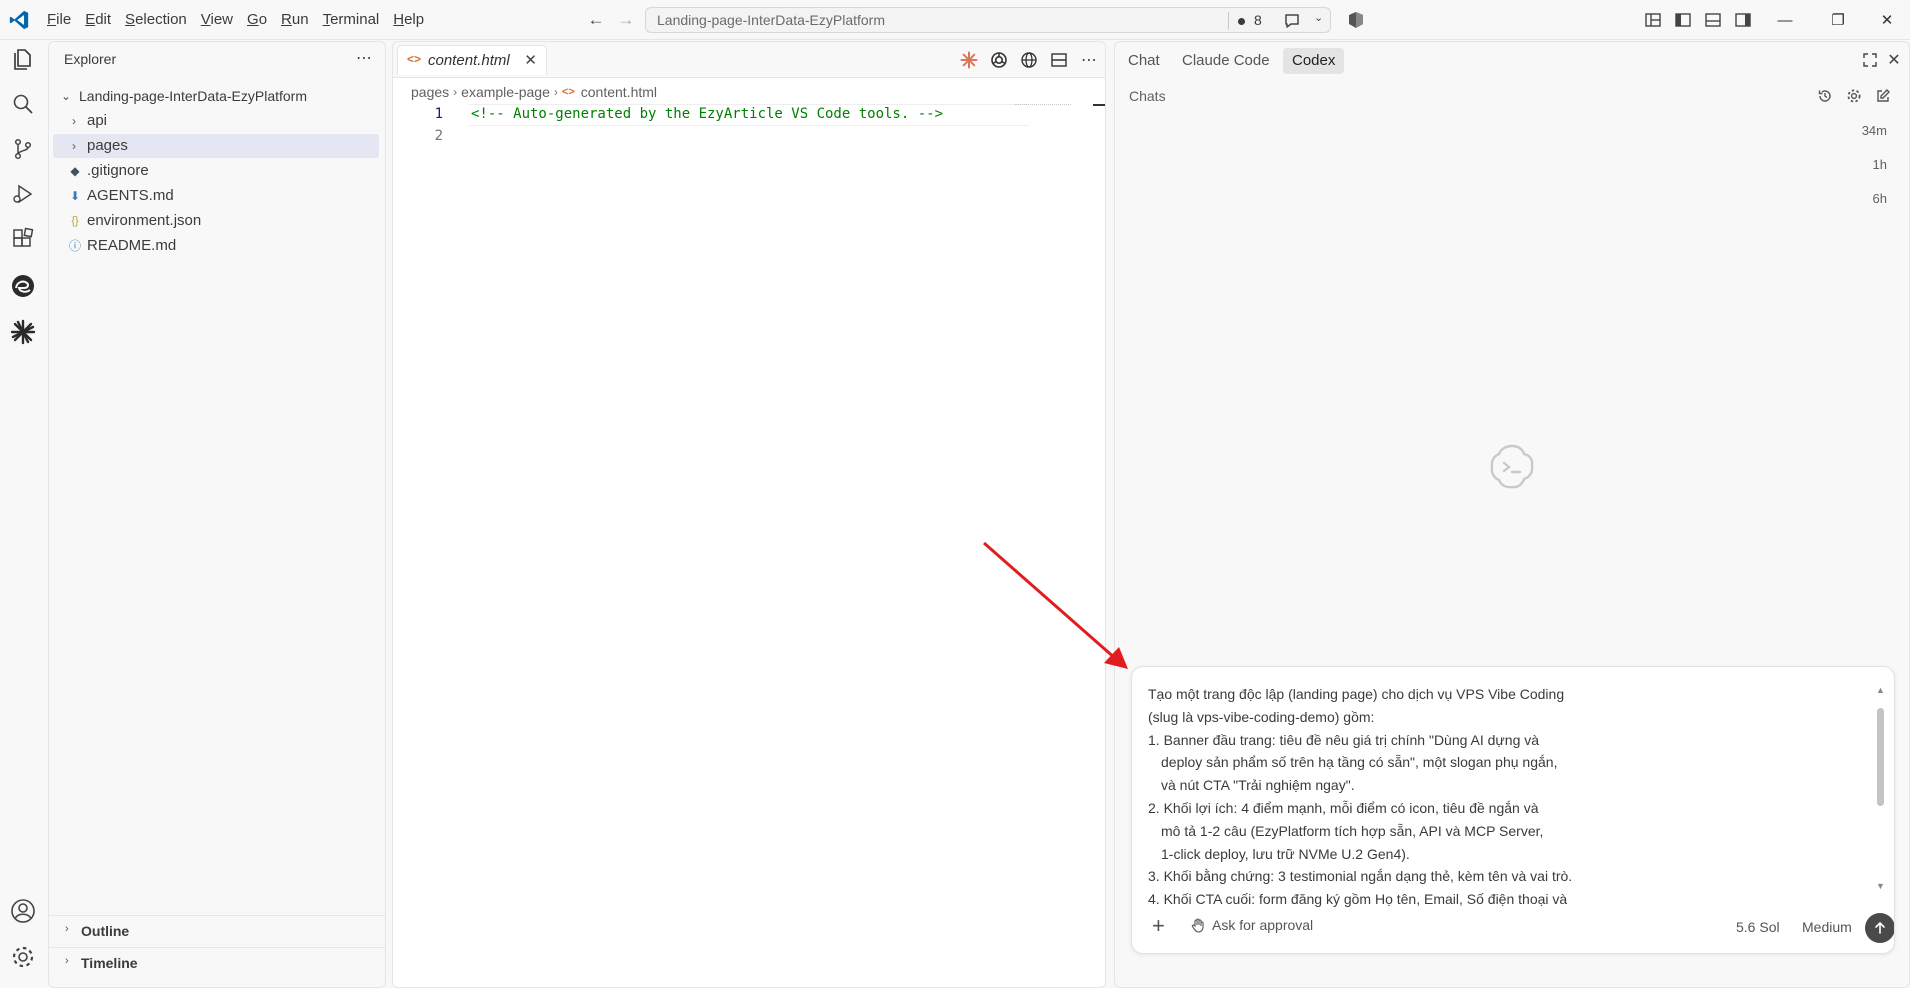  What do you see at coordinates (749, 60) in the screenshot?
I see `editor-tab-bar: <> content.html ✕ ⋯` at bounding box center [749, 60].